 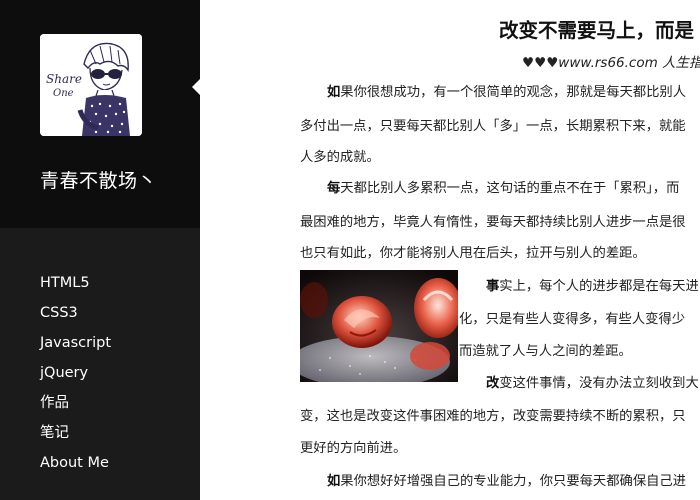 I want to click on article-line: 变，这也是改变这件事困难的地方，改变需要持续不断的累积，只, so click(x=493, y=416).